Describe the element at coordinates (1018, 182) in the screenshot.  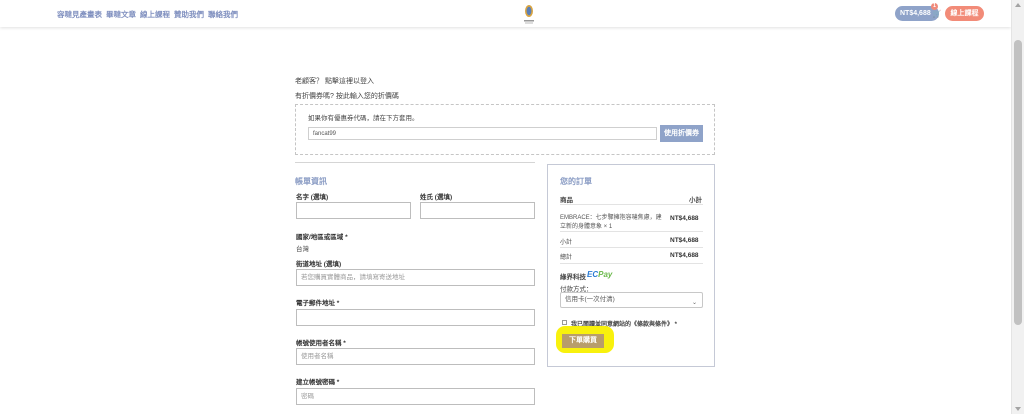
I see `scrollbar-thumb` at that location.